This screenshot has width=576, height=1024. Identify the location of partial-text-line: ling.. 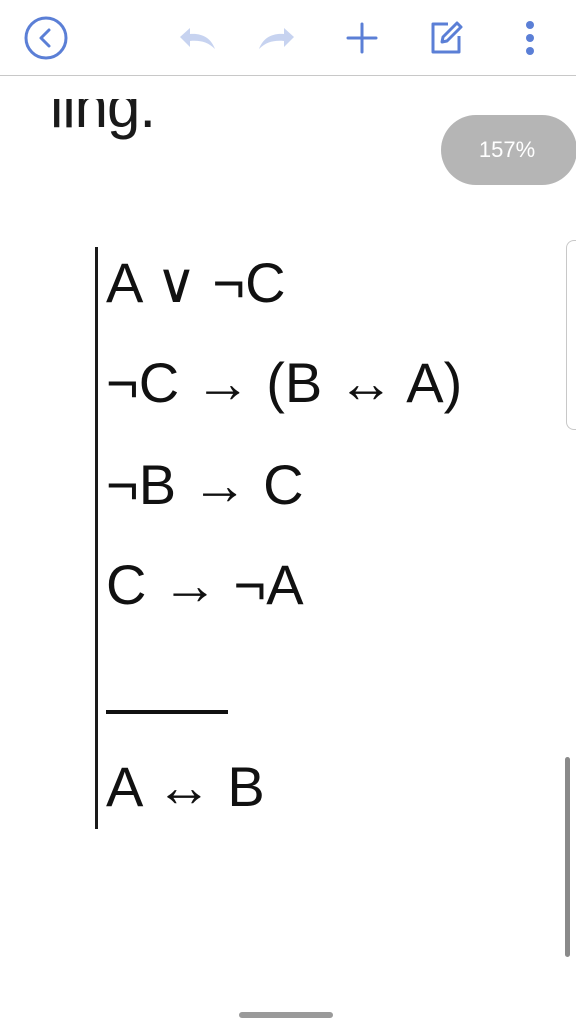
(102, 130).